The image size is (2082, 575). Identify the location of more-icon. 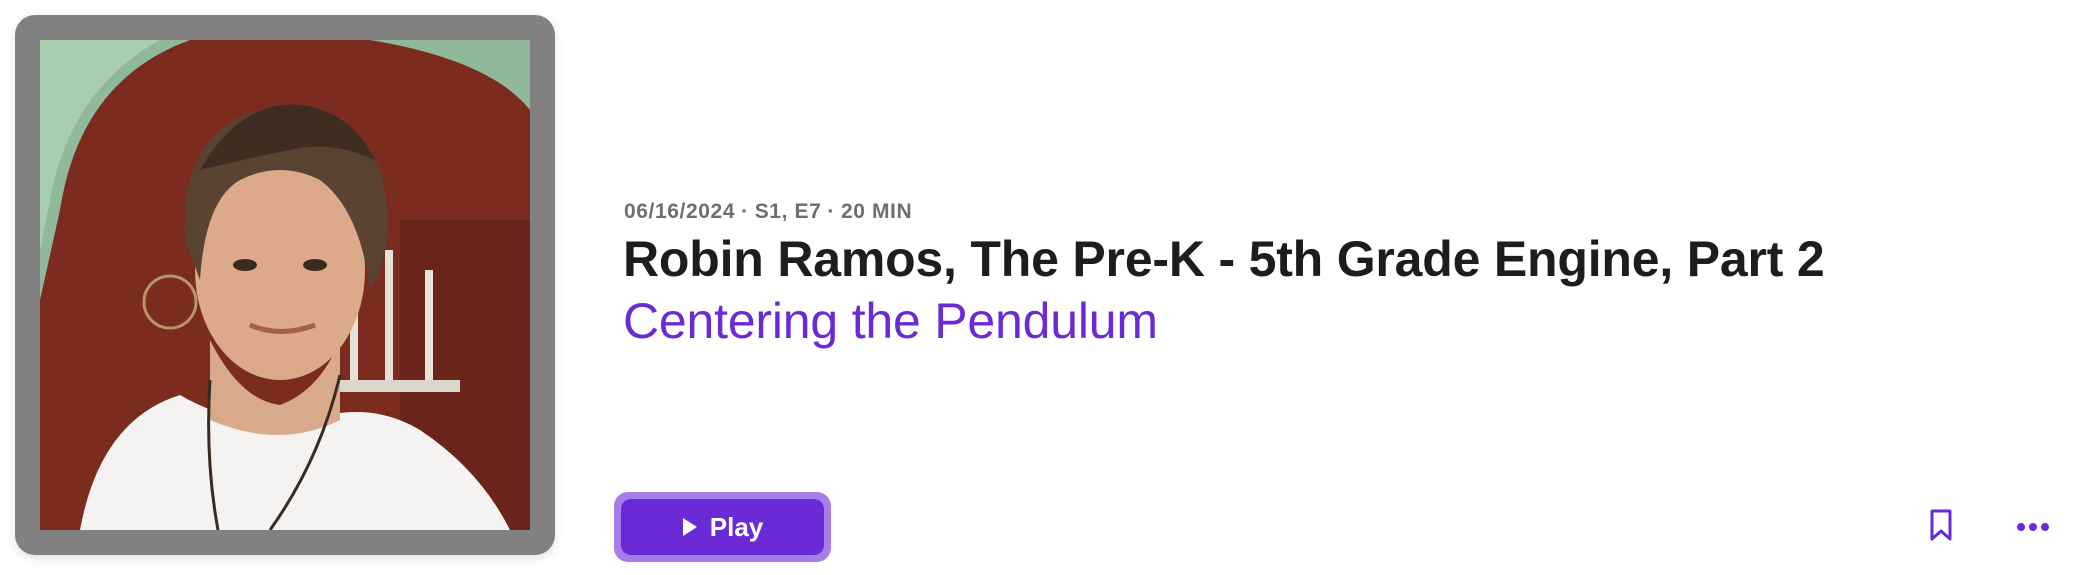
(2033, 527).